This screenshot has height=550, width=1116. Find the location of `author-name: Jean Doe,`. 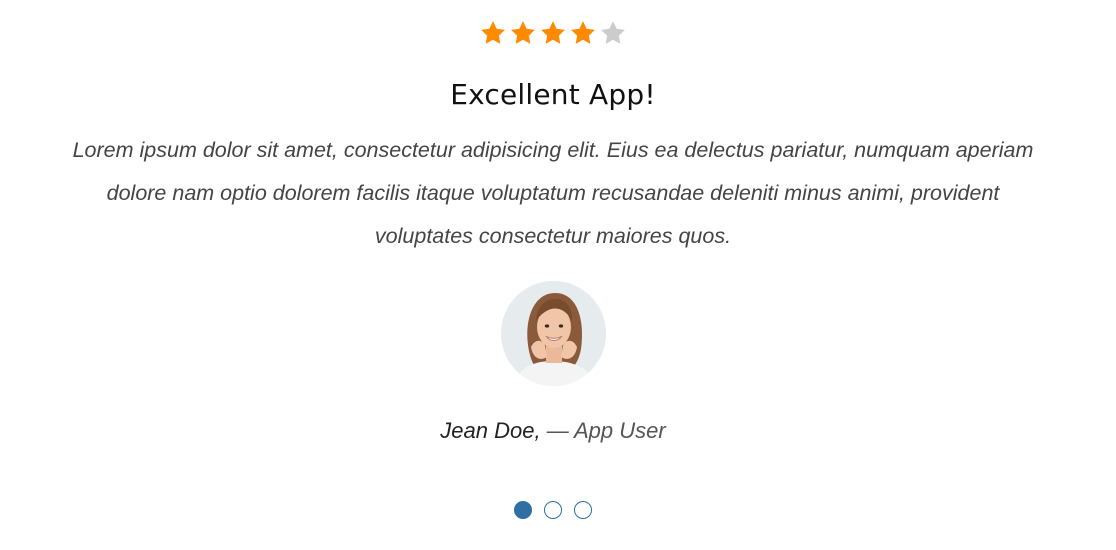

author-name: Jean Doe, is located at coordinates (490, 430).